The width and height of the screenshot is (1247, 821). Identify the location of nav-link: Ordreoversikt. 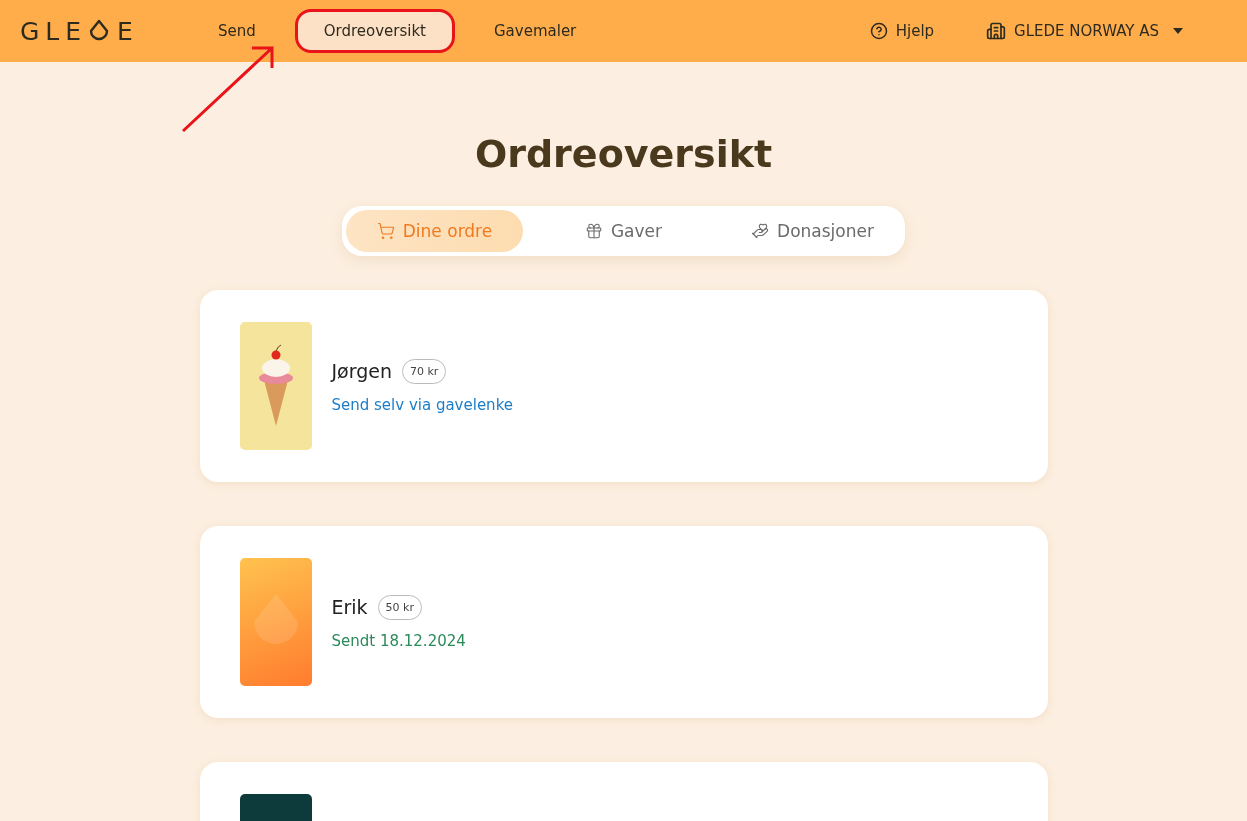
(374, 31).